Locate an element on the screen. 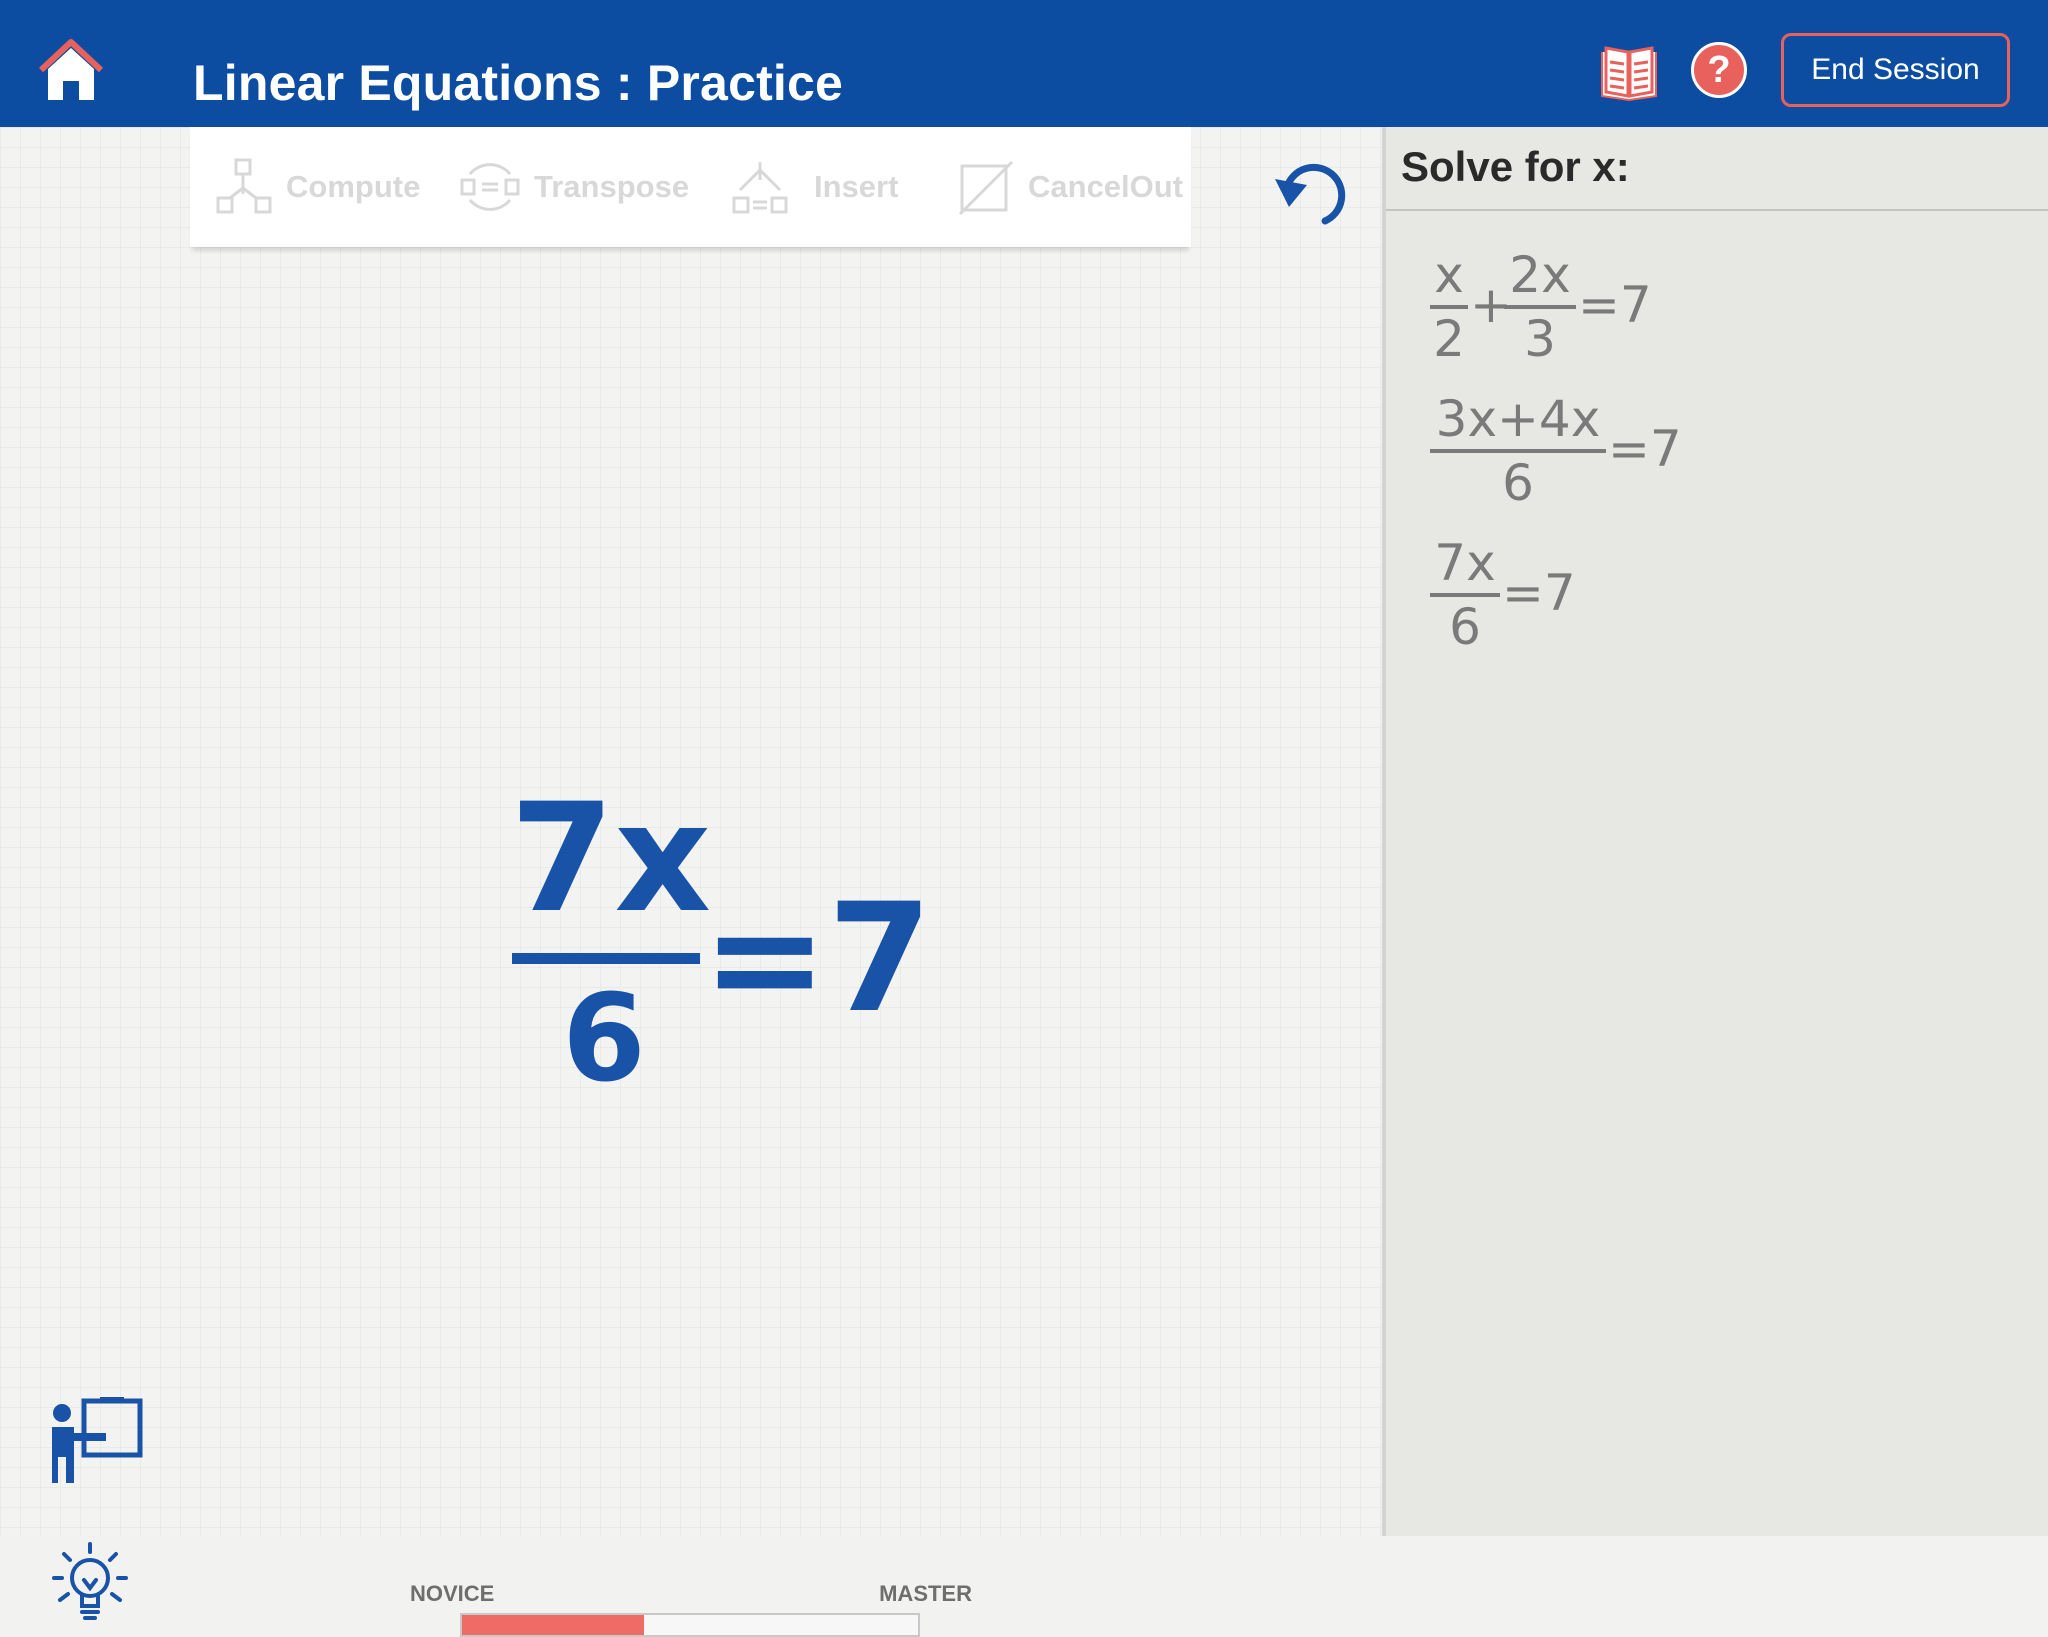 The width and height of the screenshot is (2048, 1637). compute-label: Compute is located at coordinates (353, 186).